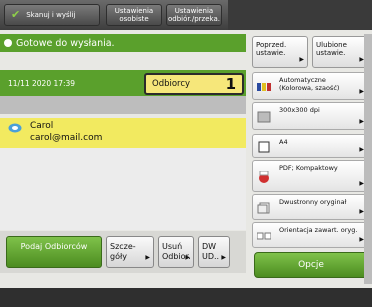  Describe the element at coordinates (16, 14) in the screenshot. I see `scan-send-icon: ✔` at that location.